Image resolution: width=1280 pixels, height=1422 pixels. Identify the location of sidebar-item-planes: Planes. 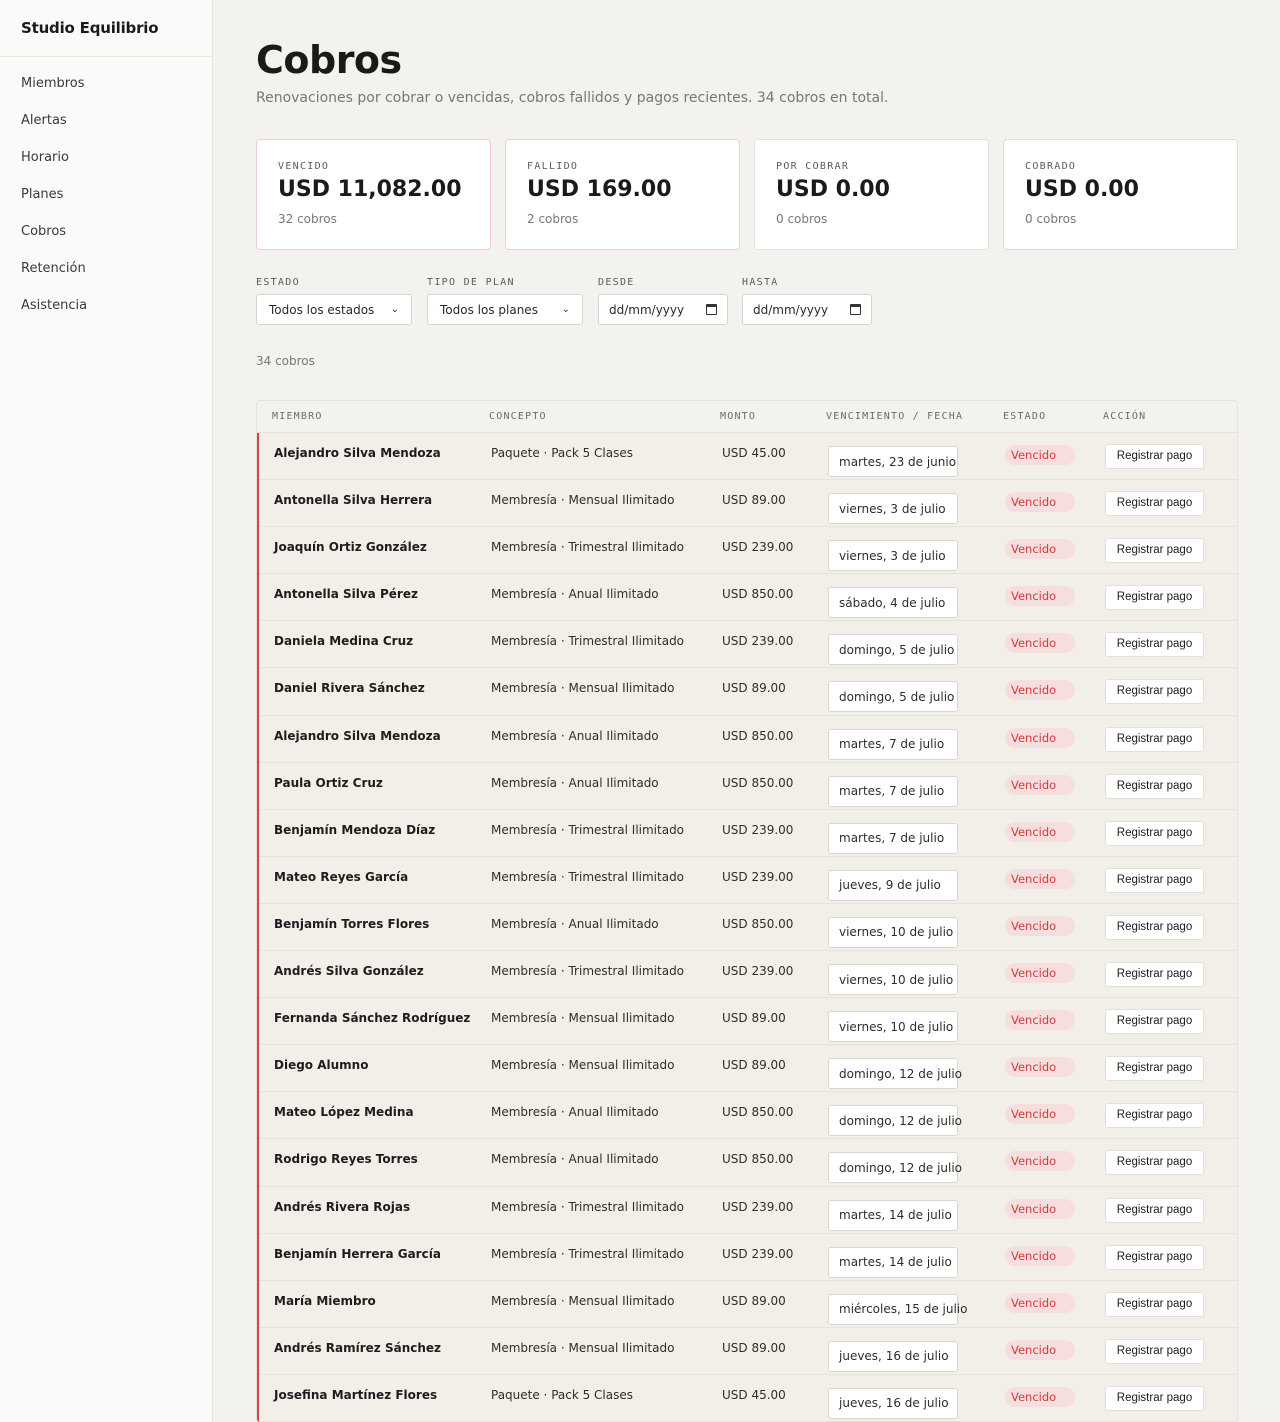
(106, 194).